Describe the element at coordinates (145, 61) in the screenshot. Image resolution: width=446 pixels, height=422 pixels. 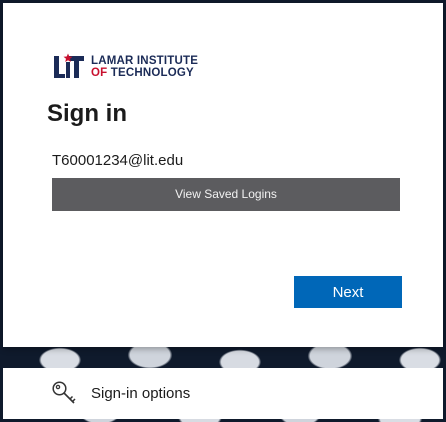
I see `logo-line1: LAMAR INSTITUTE` at that location.